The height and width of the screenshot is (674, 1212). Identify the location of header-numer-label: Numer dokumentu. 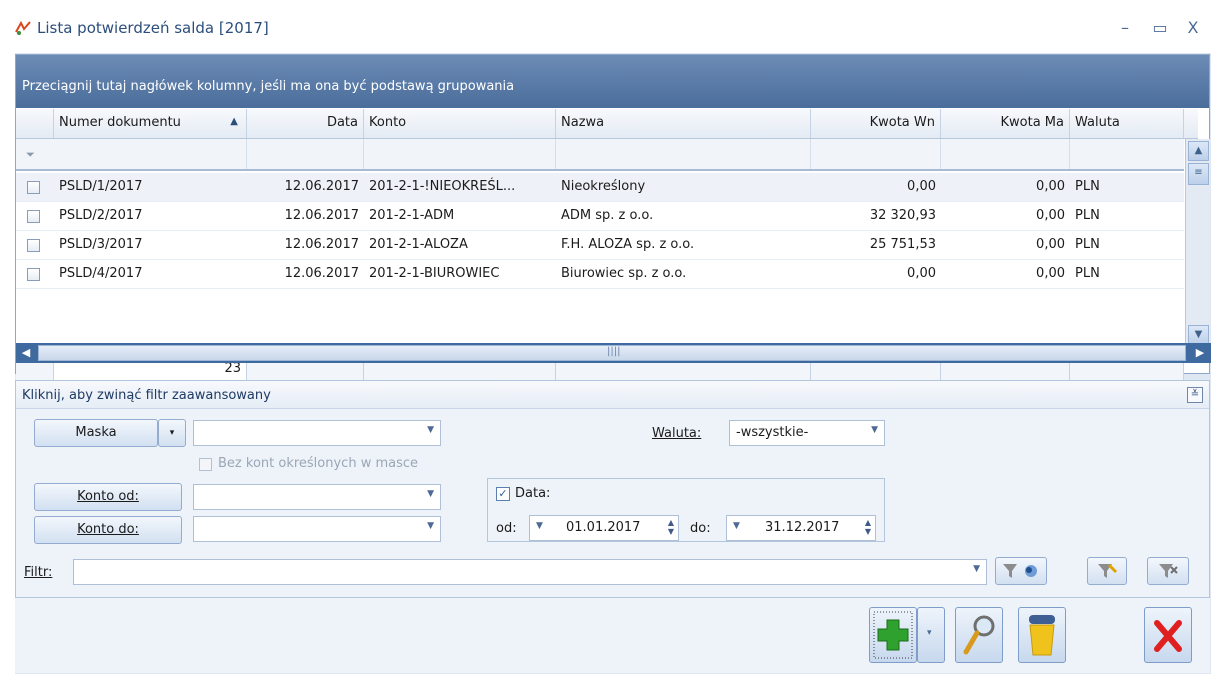
(120, 122).